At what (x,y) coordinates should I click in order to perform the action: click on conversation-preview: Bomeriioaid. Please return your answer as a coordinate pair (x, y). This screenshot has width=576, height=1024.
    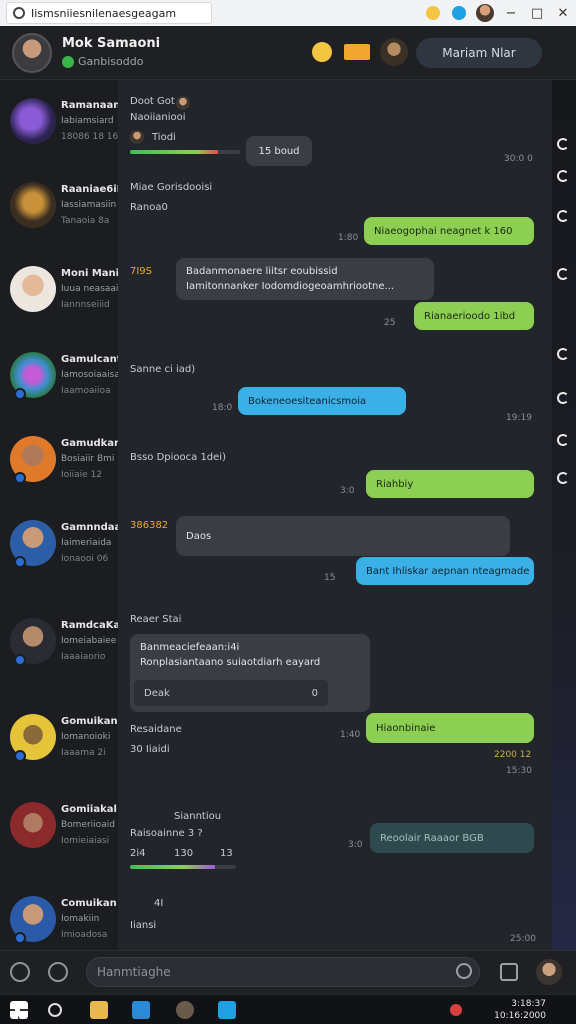
    Looking at the image, I should click on (88, 825).